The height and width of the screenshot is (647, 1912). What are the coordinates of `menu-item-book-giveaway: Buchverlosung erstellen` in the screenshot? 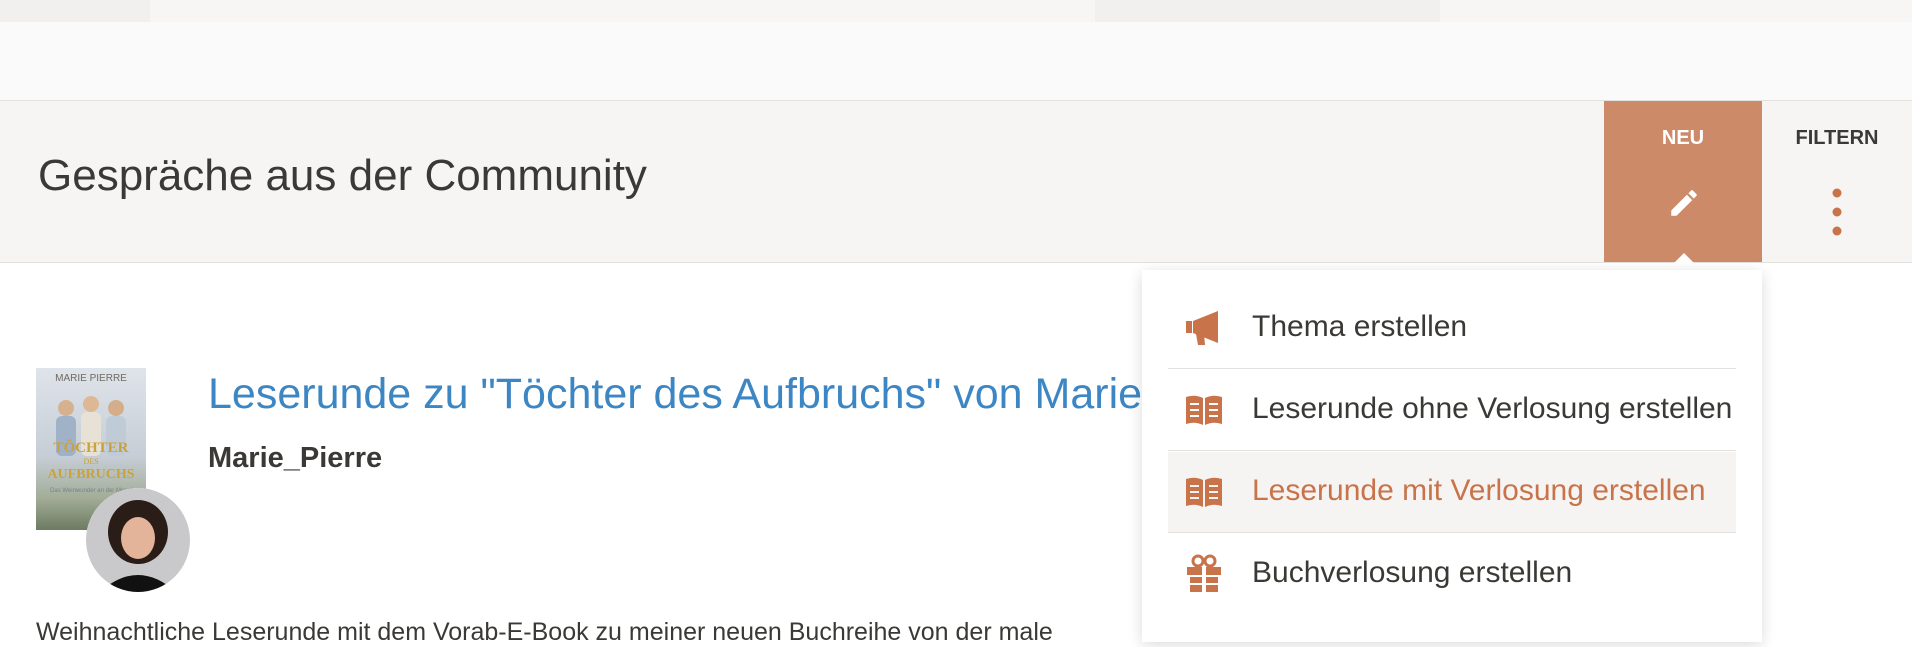 It's located at (1452, 574).